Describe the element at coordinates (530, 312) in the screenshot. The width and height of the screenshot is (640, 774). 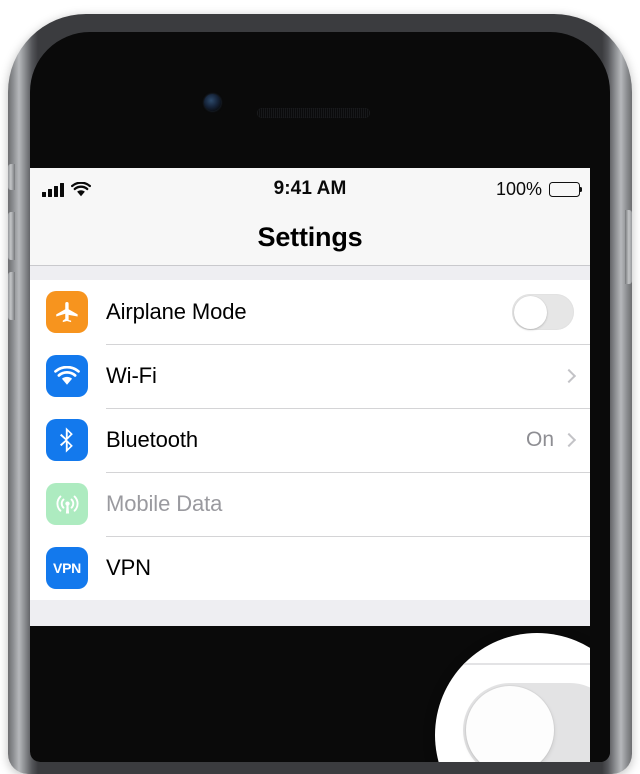
I see `toggle-knob` at that location.